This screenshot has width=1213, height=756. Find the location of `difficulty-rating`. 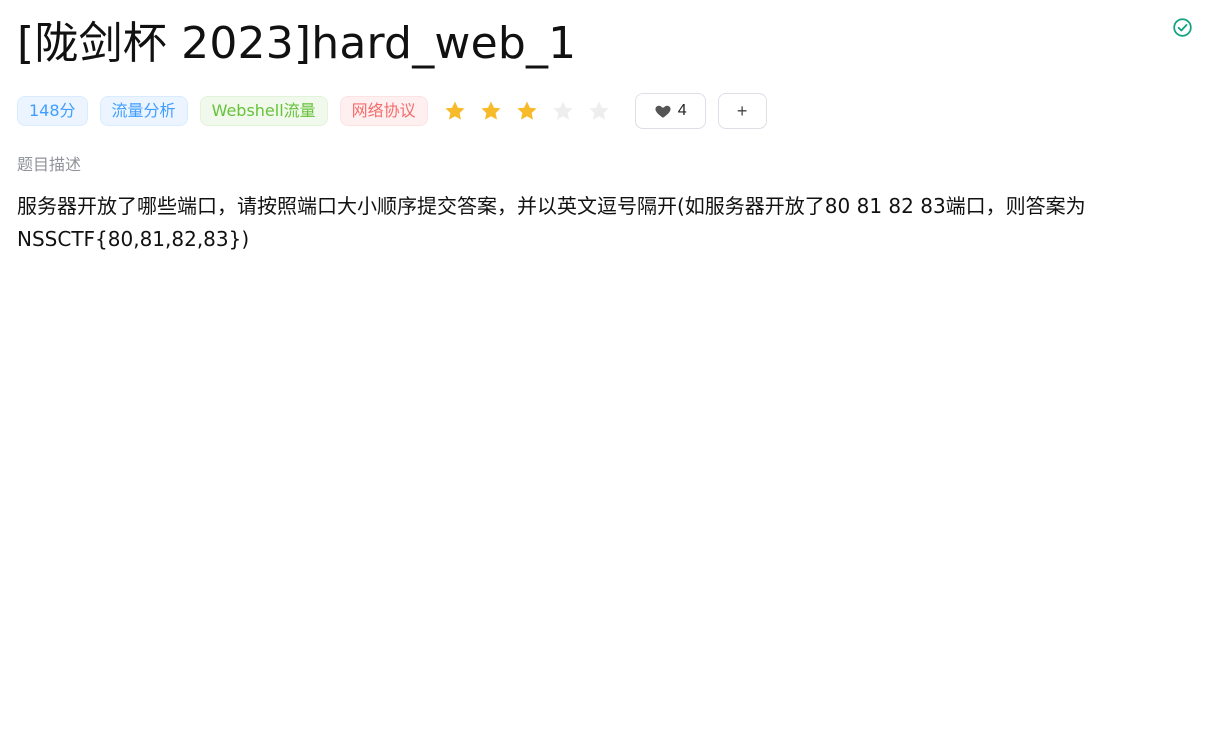

difficulty-rating is located at coordinates (533, 111).